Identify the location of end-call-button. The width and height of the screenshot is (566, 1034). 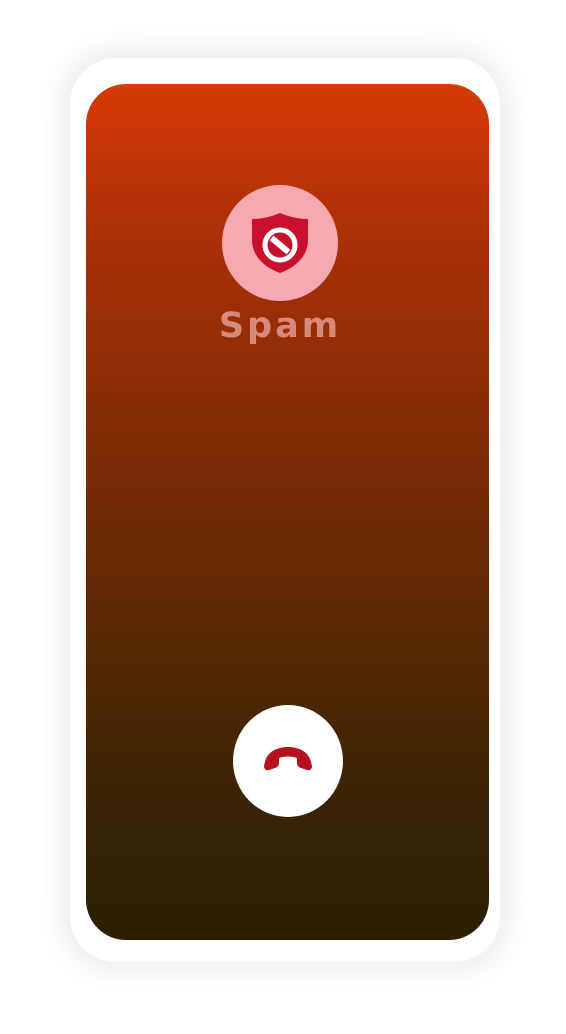
(288, 761).